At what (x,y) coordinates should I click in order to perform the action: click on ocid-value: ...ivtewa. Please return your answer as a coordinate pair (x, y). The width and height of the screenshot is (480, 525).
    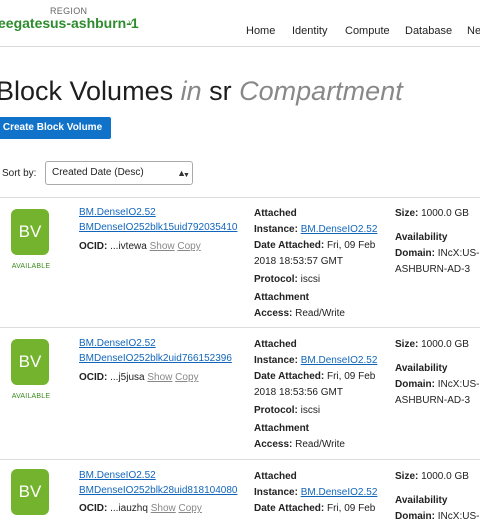
    Looking at the image, I should click on (128, 246).